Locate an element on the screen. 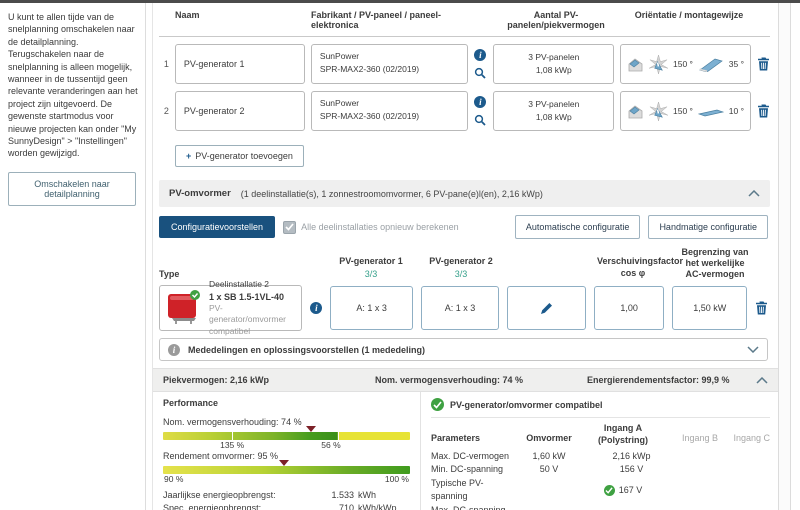 This screenshot has height=510, width=800. panel-model: SPR-MAX2-360 (02/2019) is located at coordinates (369, 68).